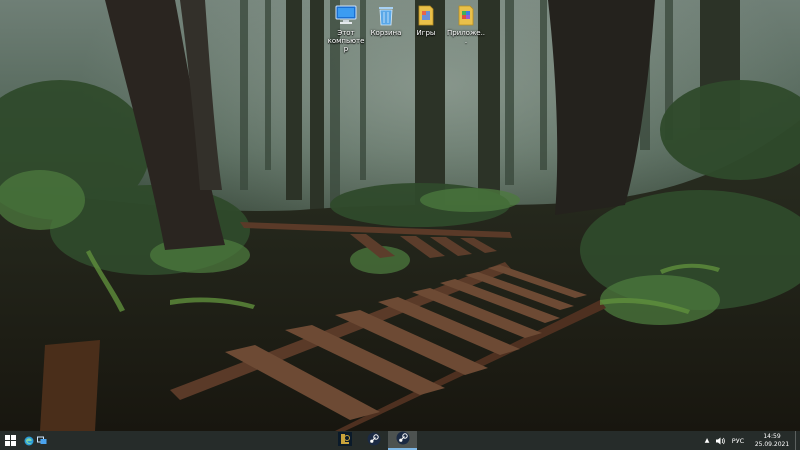  I want to click on taskbar: ▲ РУС 14:59 25.09.2021, so click(400, 440).